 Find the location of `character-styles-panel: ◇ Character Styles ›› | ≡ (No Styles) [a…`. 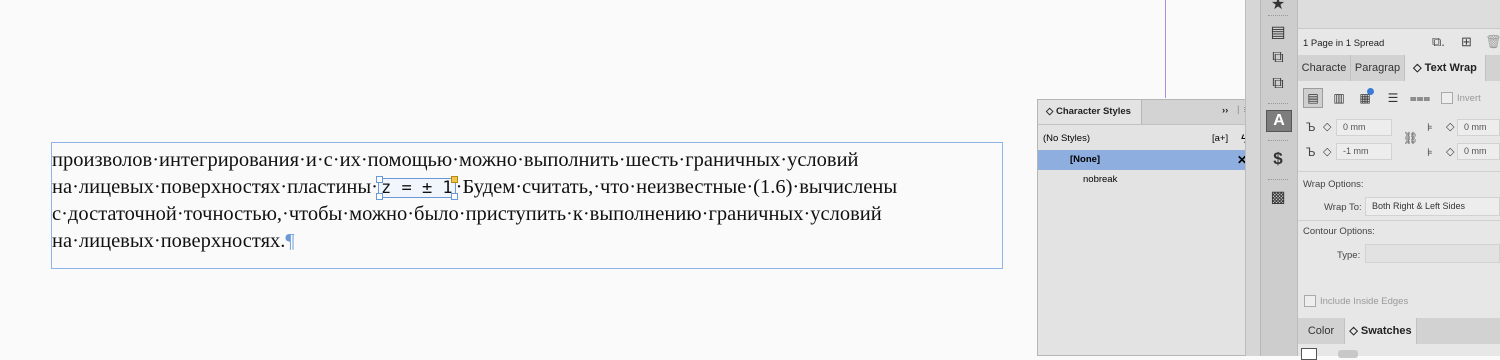

character-styles-panel: ◇ Character Styles ›› | ≡ (No Styles) [a… is located at coordinates (1149, 227).